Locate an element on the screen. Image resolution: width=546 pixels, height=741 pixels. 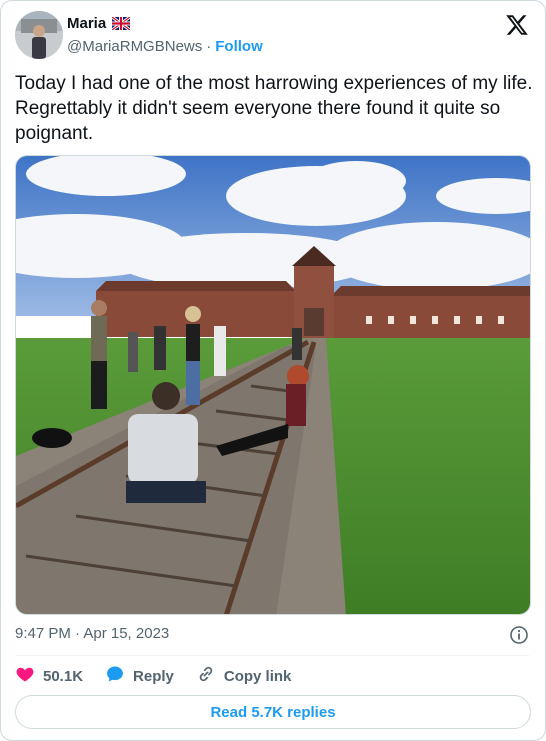
action-bar: 50.1K Reply Copy link is located at coordinates (153, 676).